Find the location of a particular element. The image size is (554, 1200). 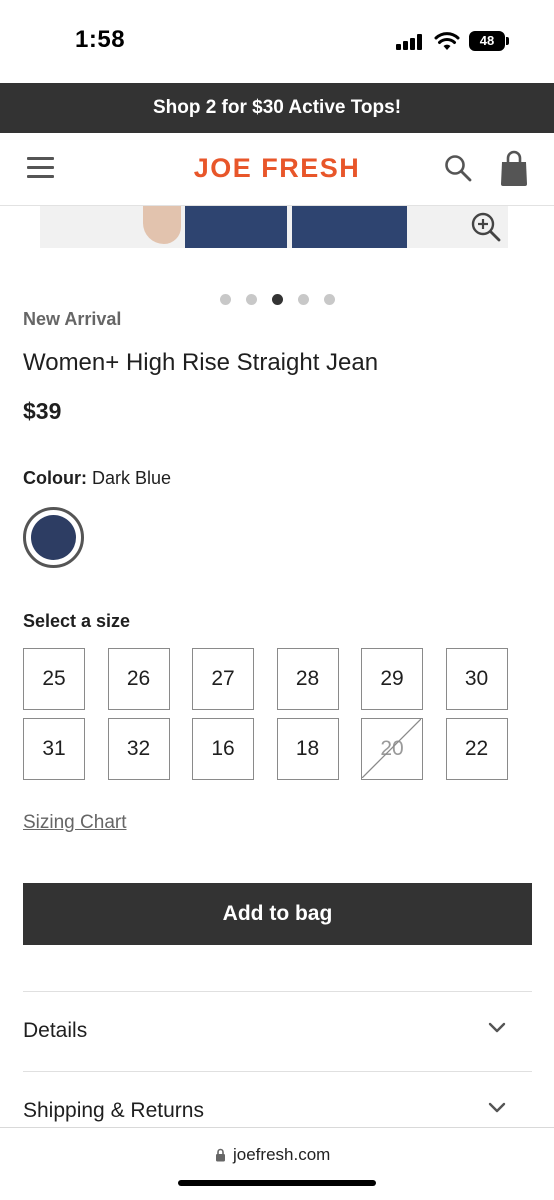

url-text: joefresh.com is located at coordinates (282, 1154).